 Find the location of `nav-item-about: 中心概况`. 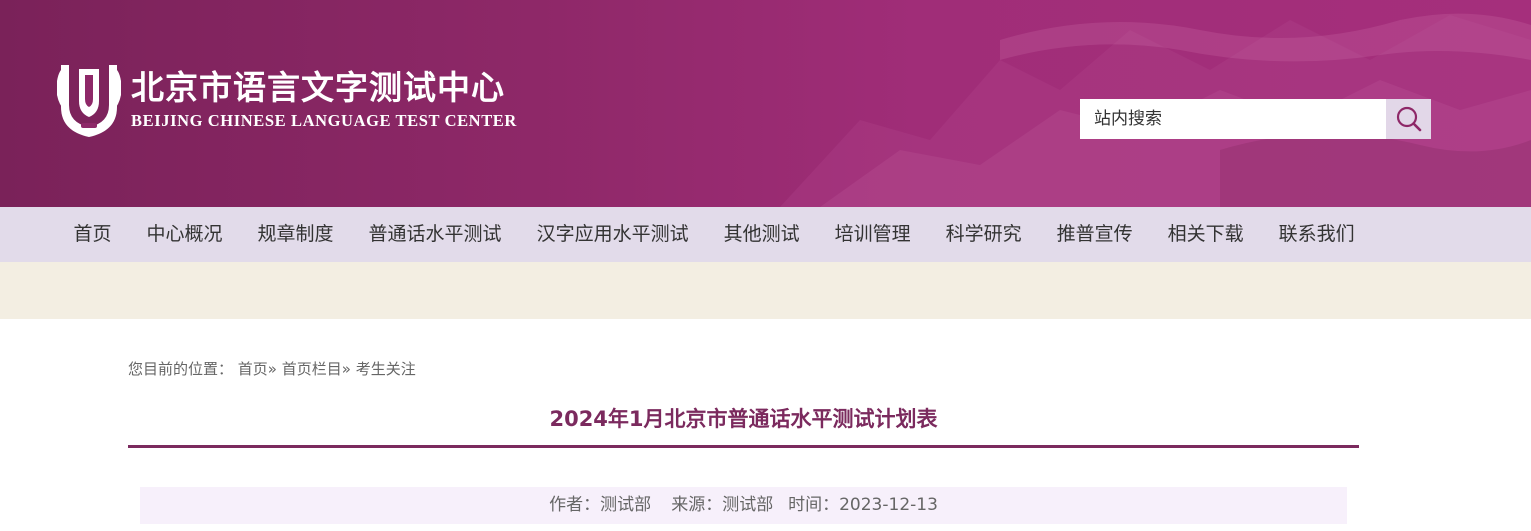

nav-item-about: 中心概况 is located at coordinates (184, 234).